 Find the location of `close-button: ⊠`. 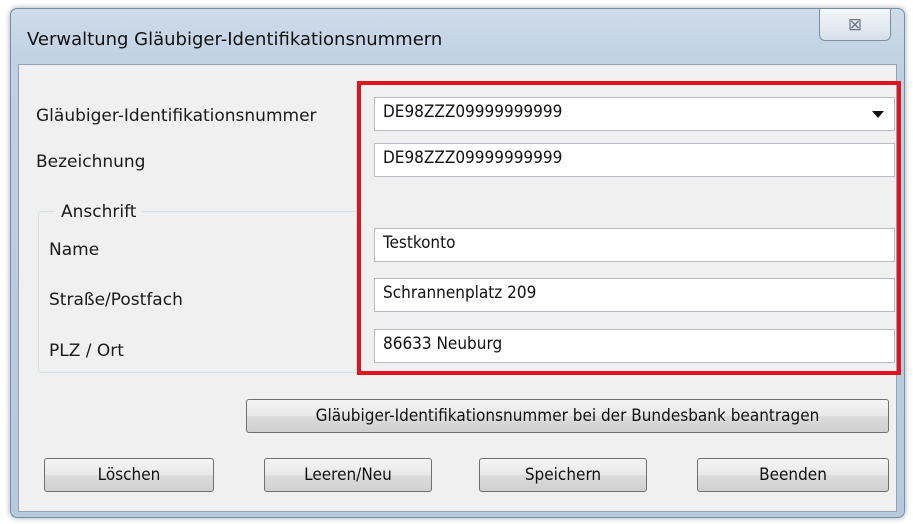

close-button: ⊠ is located at coordinates (855, 25).